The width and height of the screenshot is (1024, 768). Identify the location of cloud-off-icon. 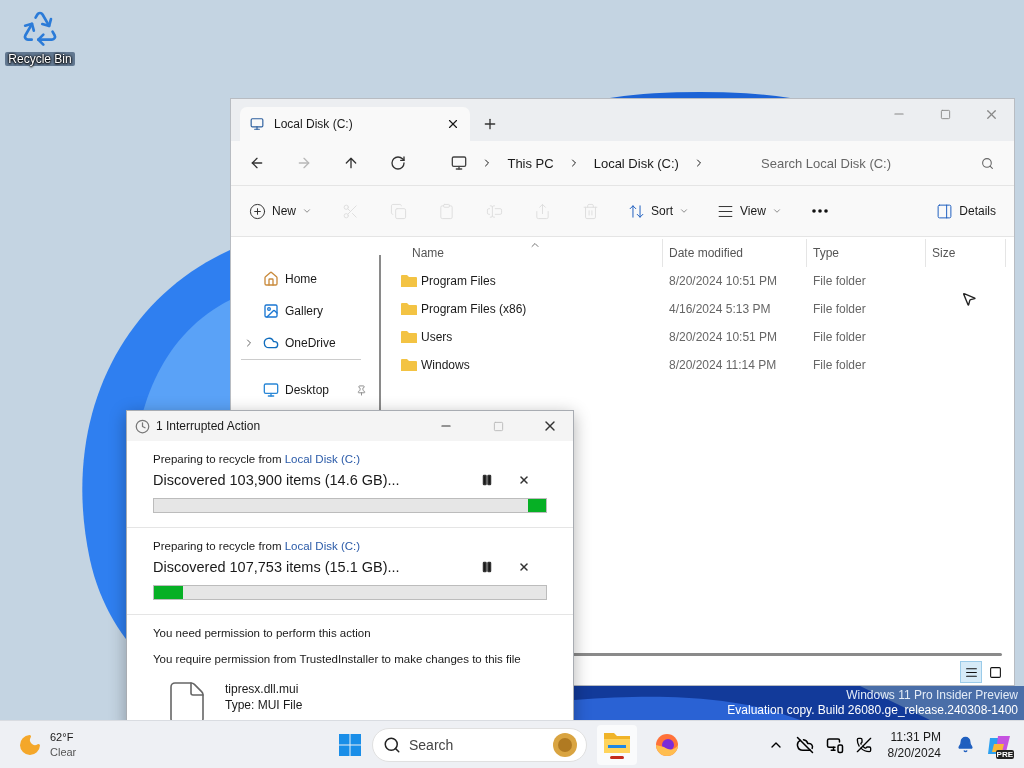
(804, 744).